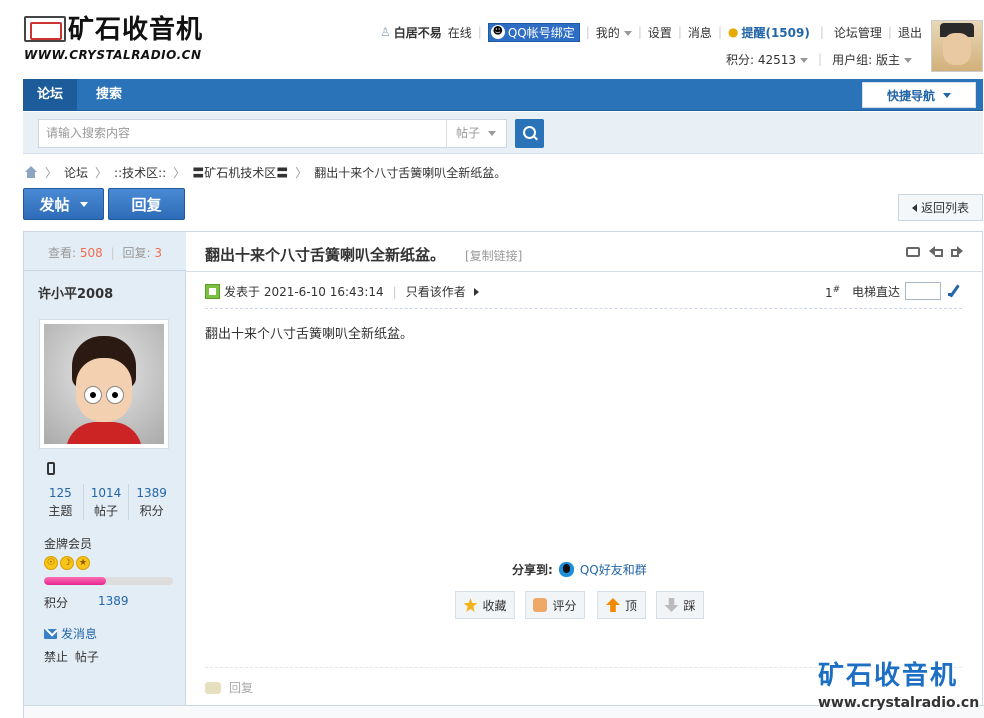 This screenshot has height=718, width=984. What do you see at coordinates (60, 493) in the screenshot?
I see `threads-count: 125` at bounding box center [60, 493].